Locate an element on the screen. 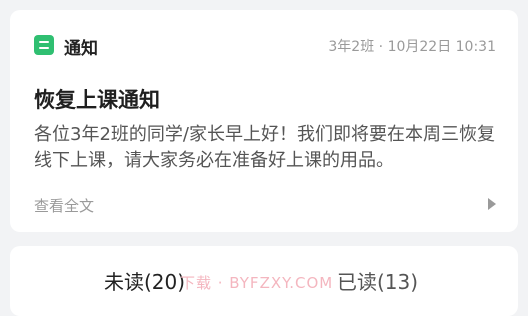 The height and width of the screenshot is (316, 528). class-name: 3年2班 is located at coordinates (351, 47).